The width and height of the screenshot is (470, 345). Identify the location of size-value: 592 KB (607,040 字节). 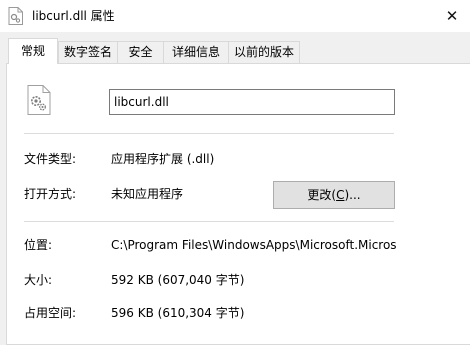
(178, 280).